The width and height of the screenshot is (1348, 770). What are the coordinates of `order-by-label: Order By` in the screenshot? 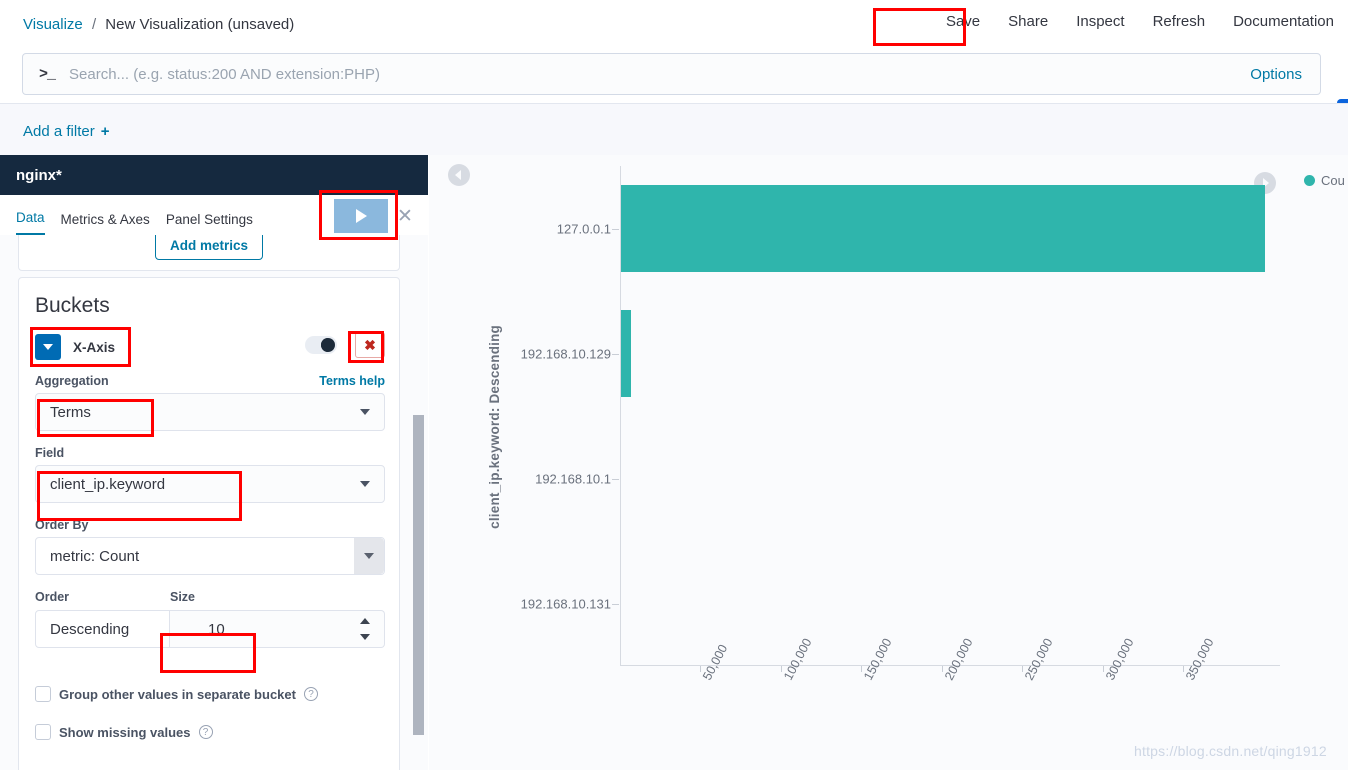 It's located at (62, 525).